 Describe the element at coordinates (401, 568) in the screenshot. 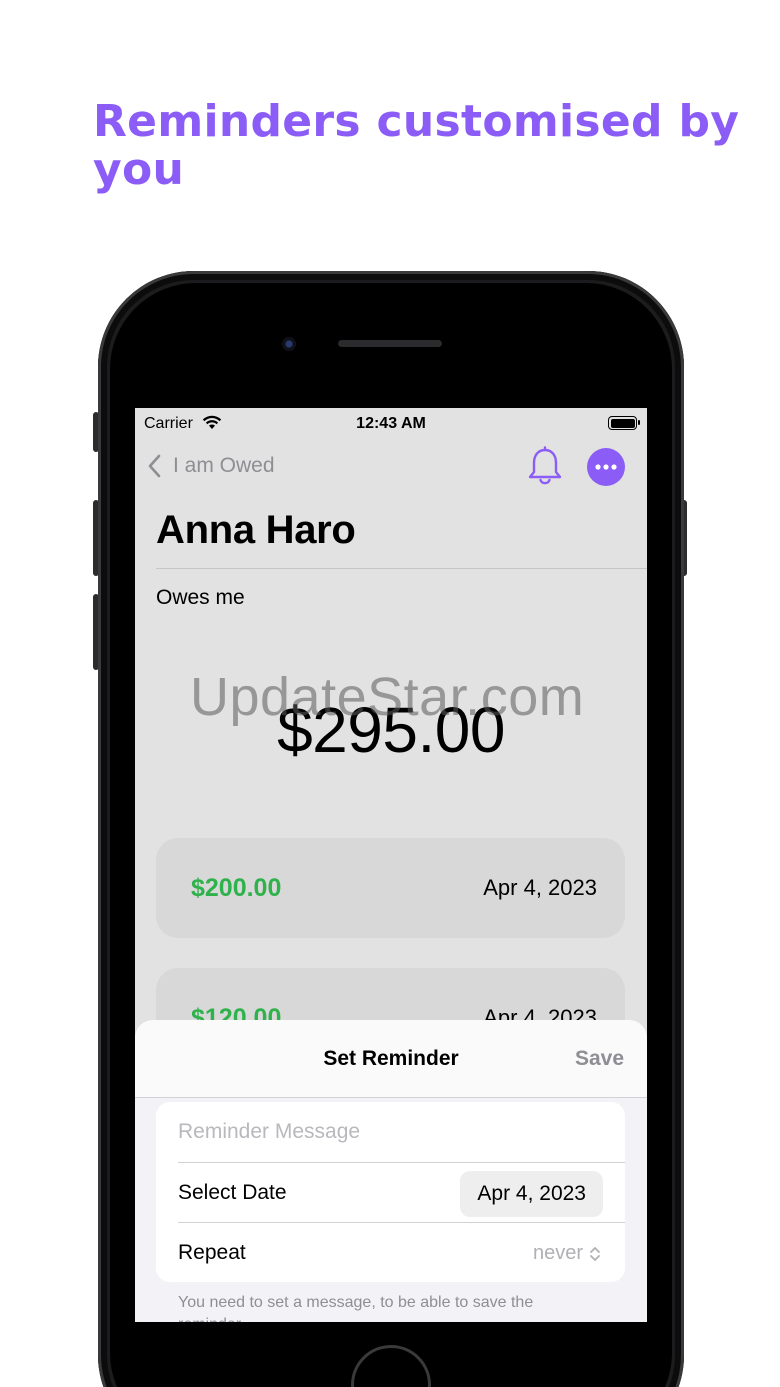

I see `header-divider` at that location.